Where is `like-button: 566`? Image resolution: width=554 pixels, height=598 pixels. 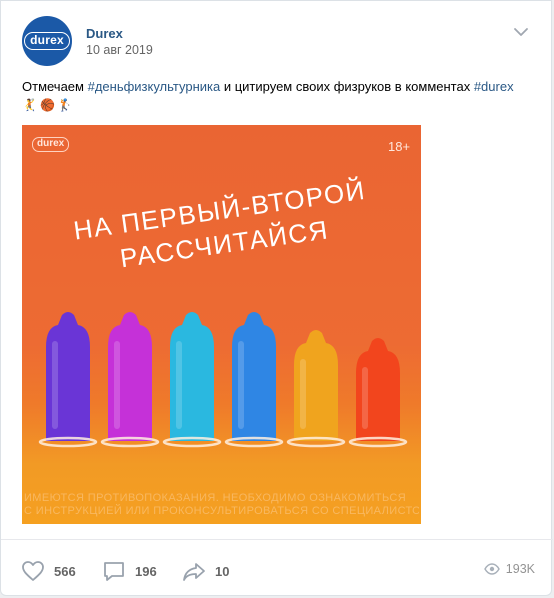 like-button: 566 is located at coordinates (48, 571).